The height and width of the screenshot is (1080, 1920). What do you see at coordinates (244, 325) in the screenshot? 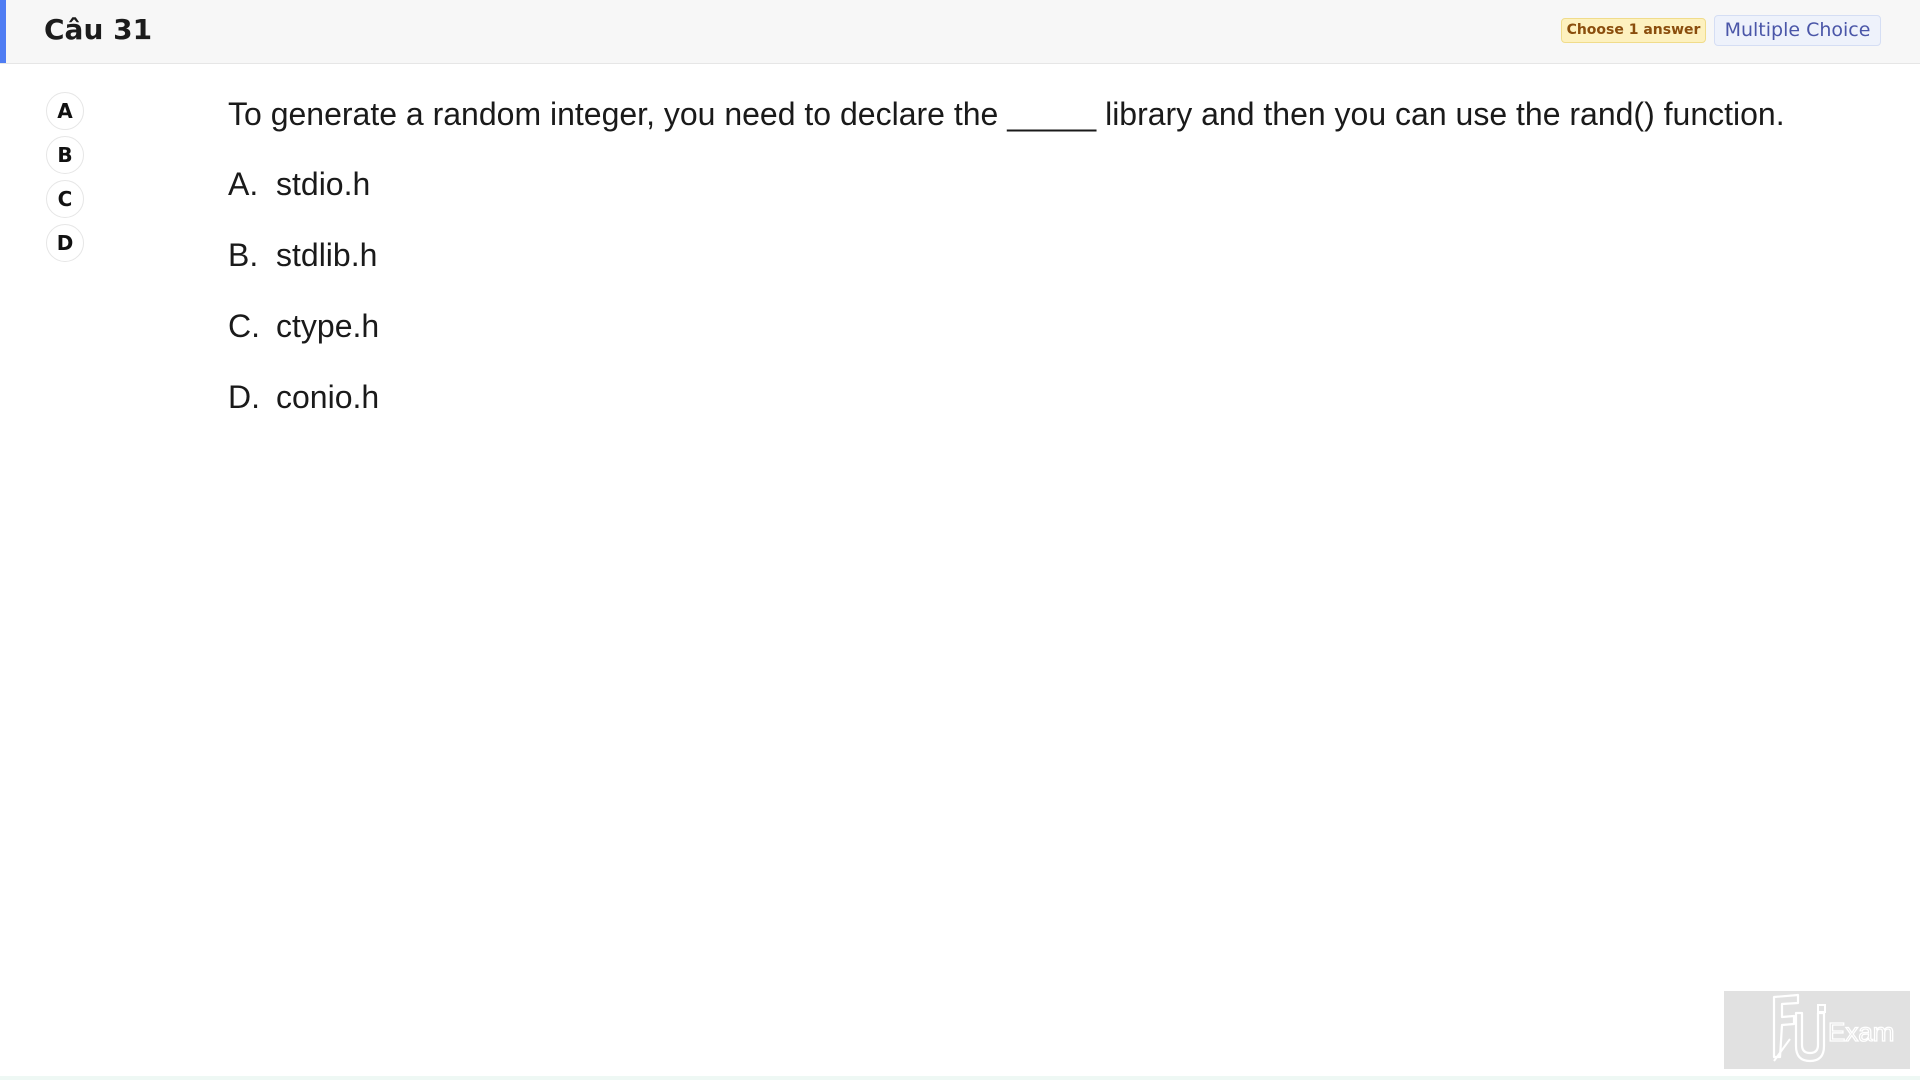
I see `option-letter: C.` at bounding box center [244, 325].